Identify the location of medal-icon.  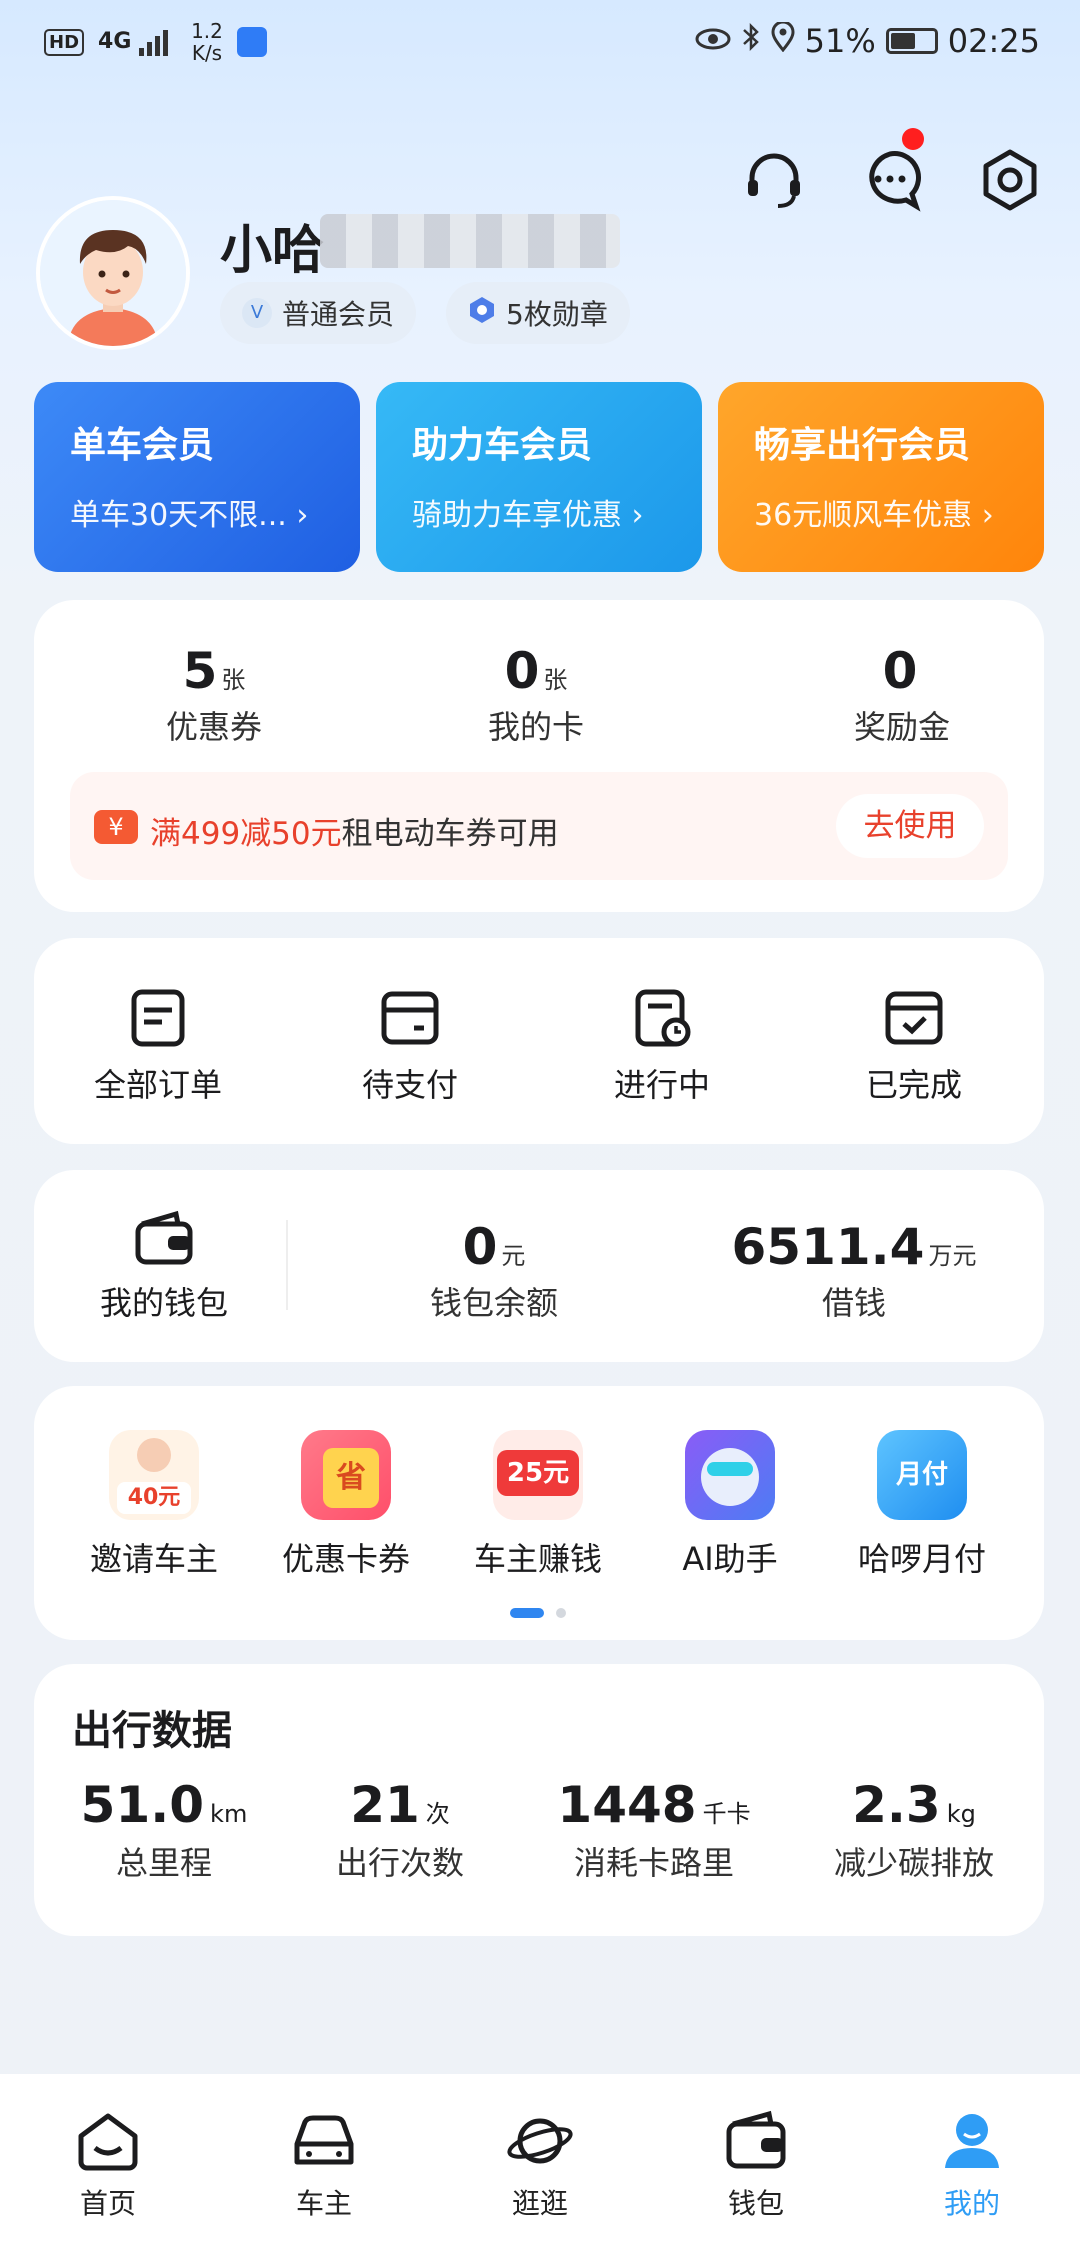
(482, 313).